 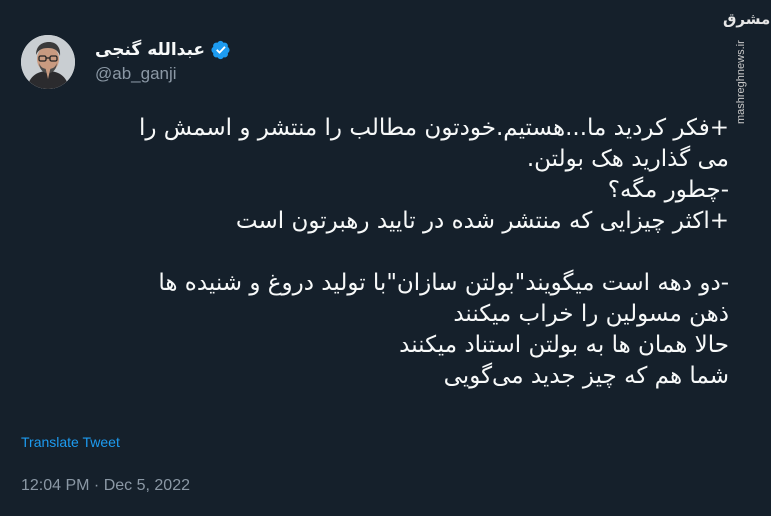 What do you see at coordinates (747, 19) in the screenshot?
I see `watermark-logo: مشرق` at bounding box center [747, 19].